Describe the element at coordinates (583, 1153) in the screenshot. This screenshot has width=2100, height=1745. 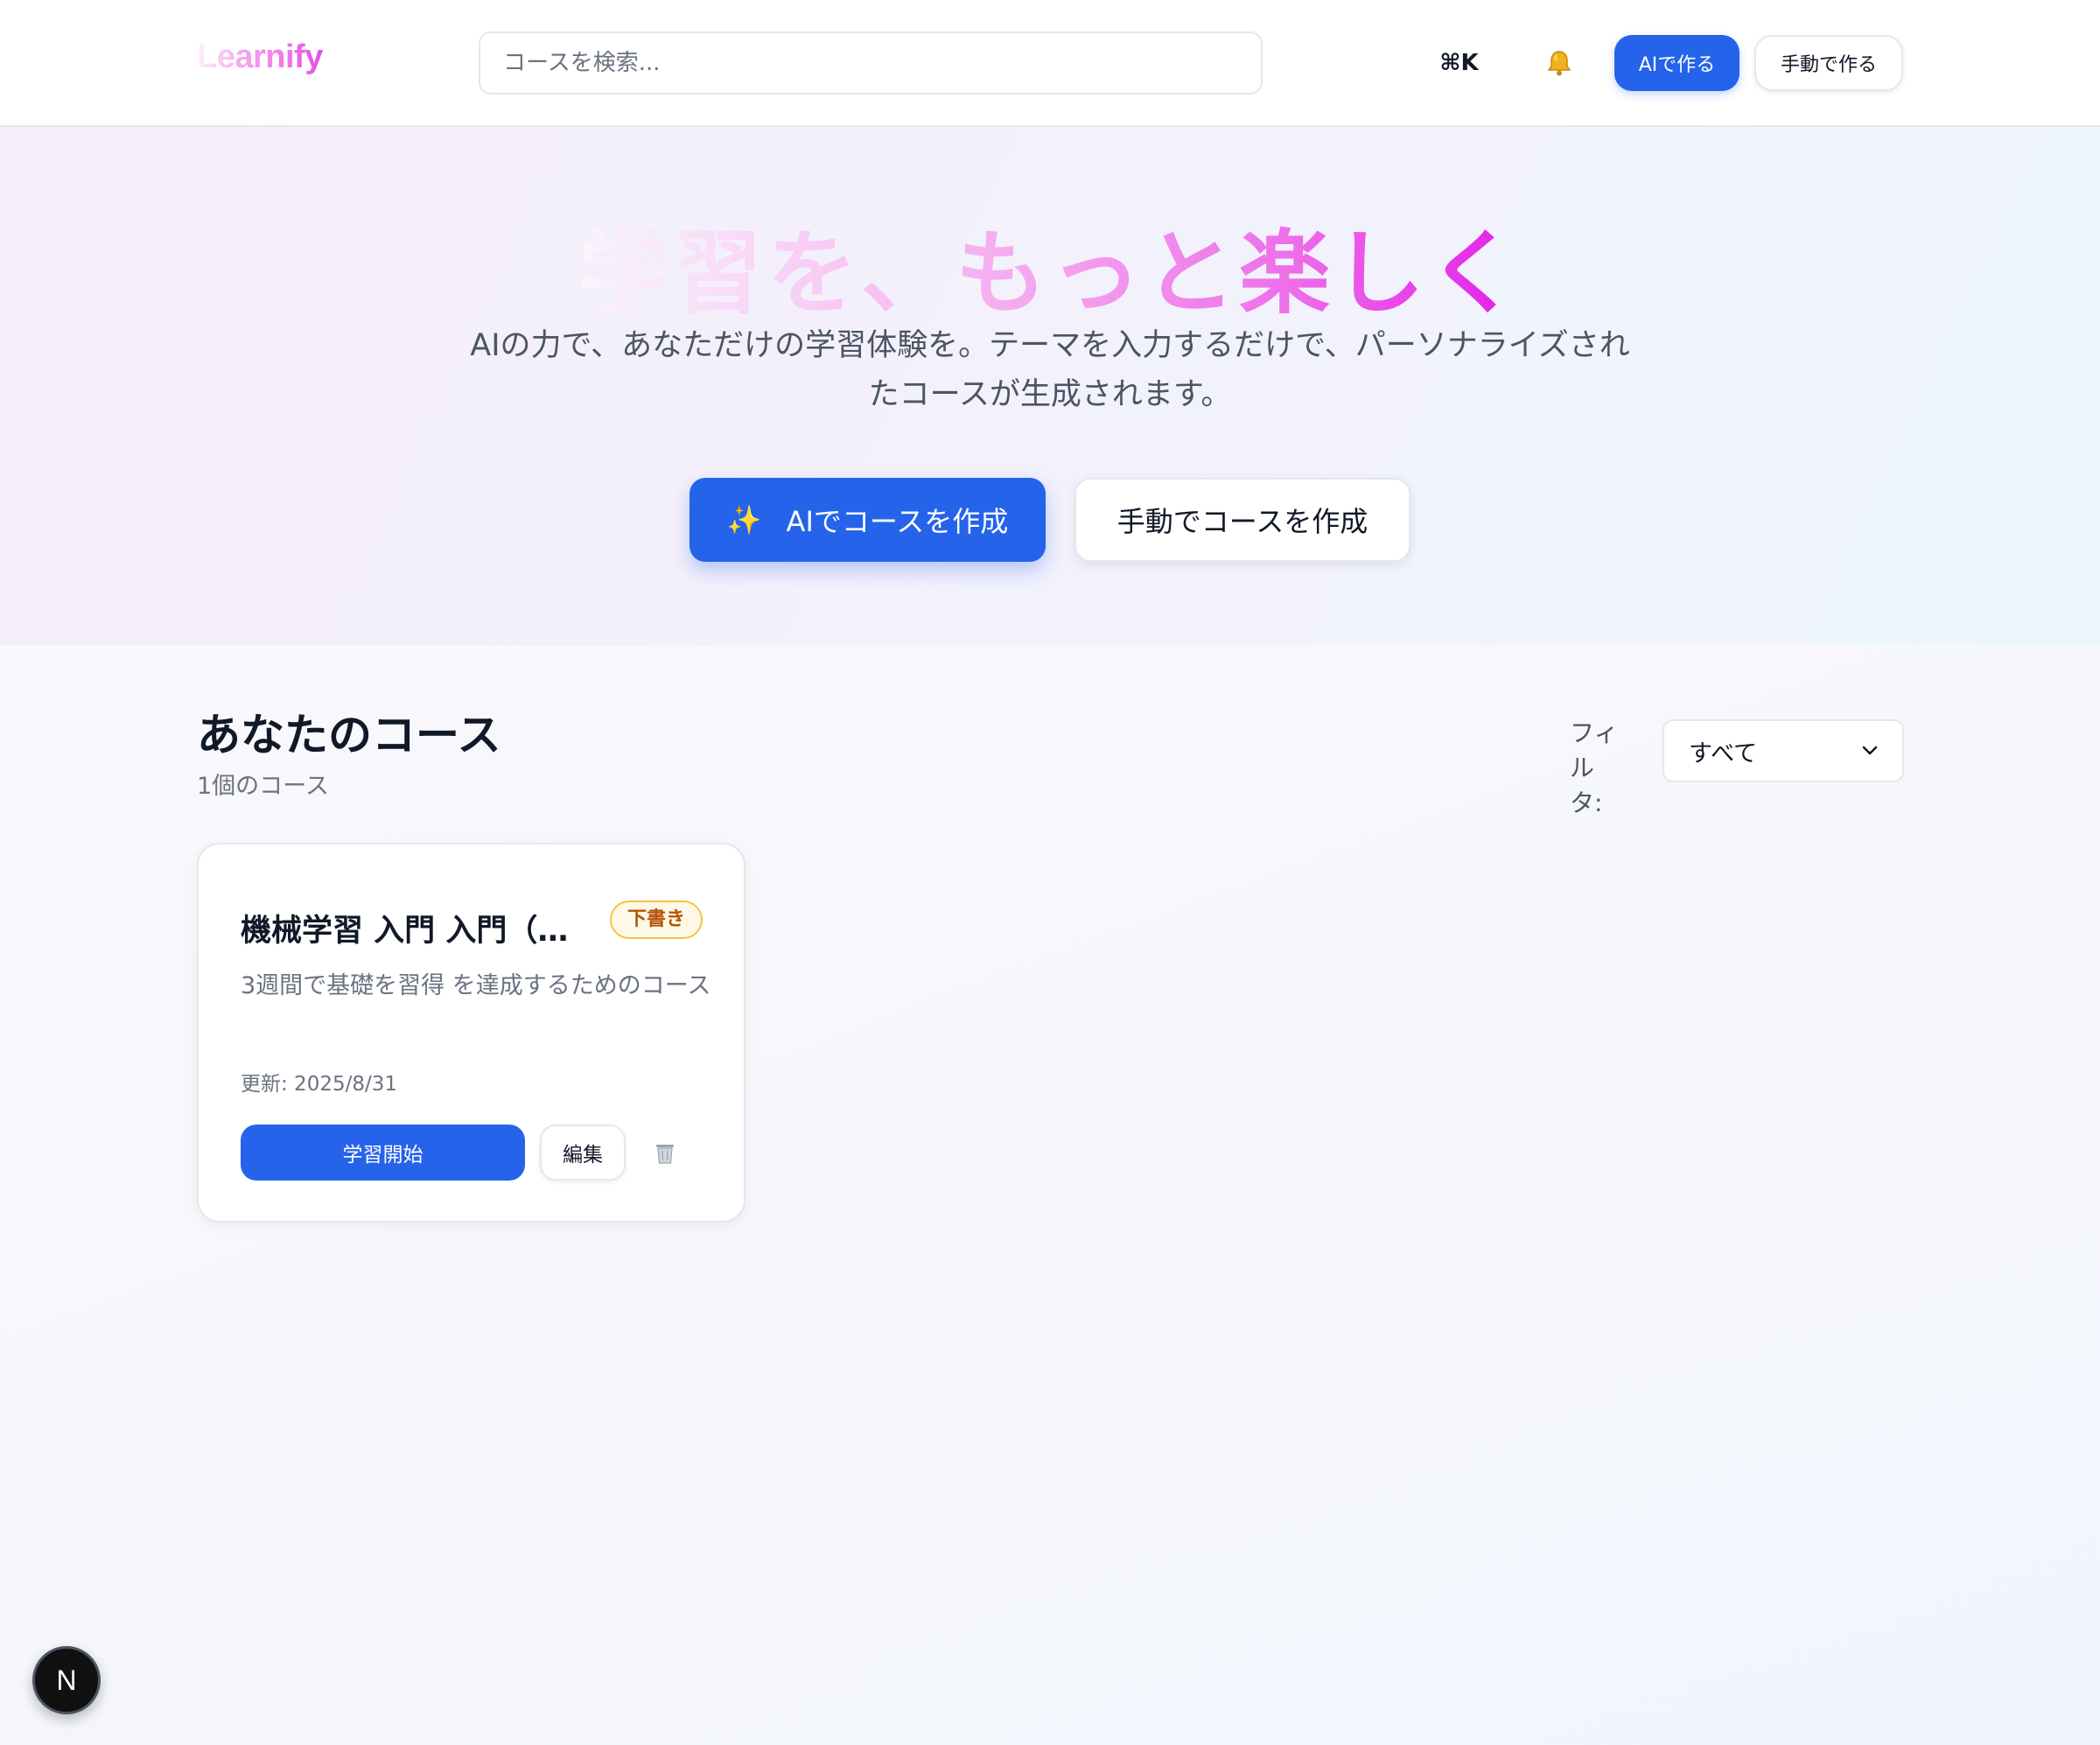
I see `edit-course-button: 編集` at that location.